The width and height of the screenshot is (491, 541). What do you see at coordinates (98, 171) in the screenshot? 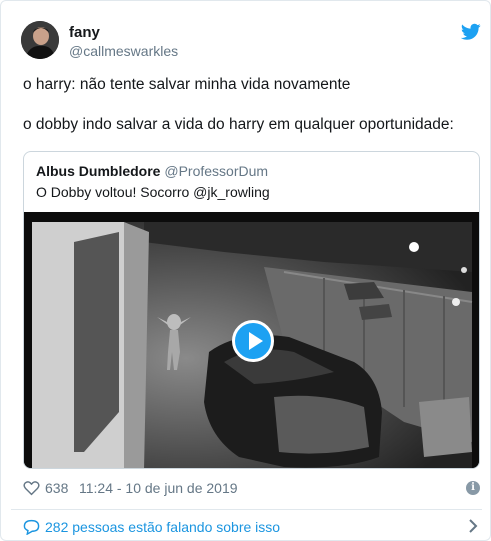
I see `quoted-author-name: Albus Dumbledore` at bounding box center [98, 171].